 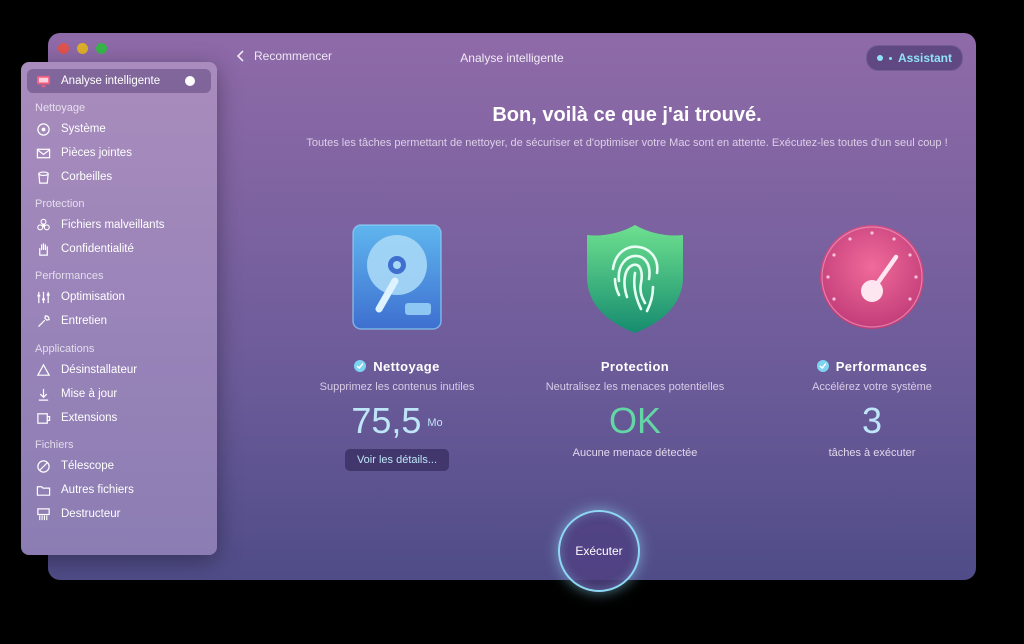 What do you see at coordinates (119, 418) in the screenshot?
I see `sidebar-item-extensions: Extensions` at bounding box center [119, 418].